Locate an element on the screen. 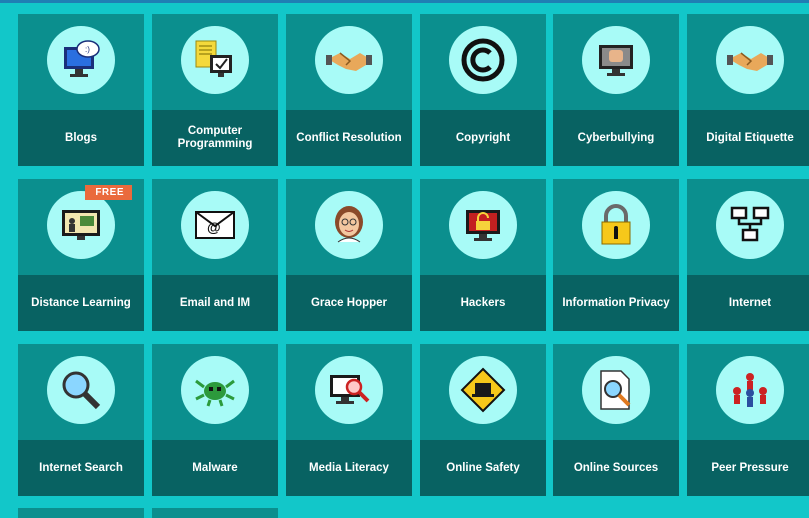 This screenshot has width=809, height=518. topic-label: Computer Programming is located at coordinates (215, 138).